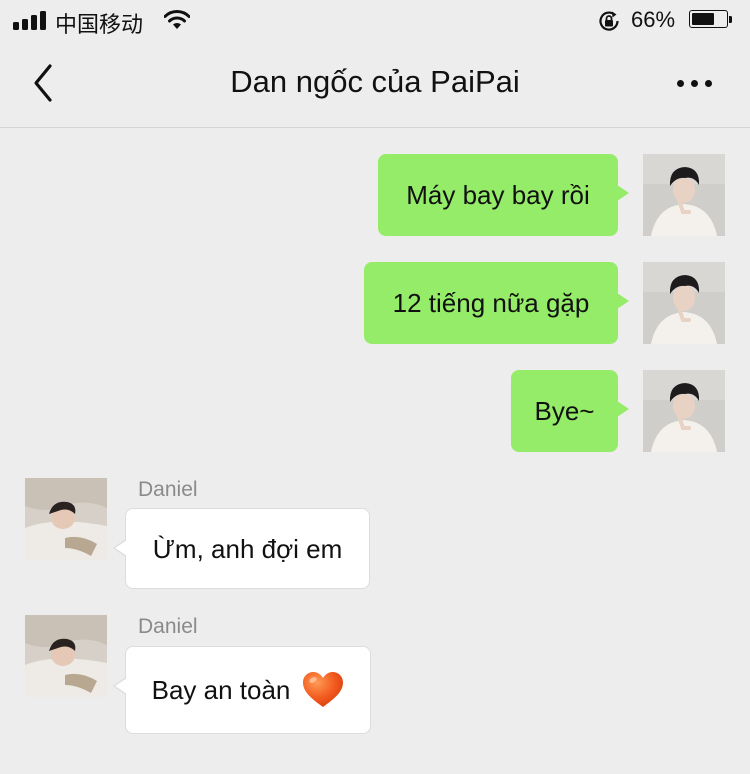 The width and height of the screenshot is (750, 774). What do you see at coordinates (247, 548) in the screenshot?
I see `message-text: Ừm, anh đợi em` at bounding box center [247, 548].